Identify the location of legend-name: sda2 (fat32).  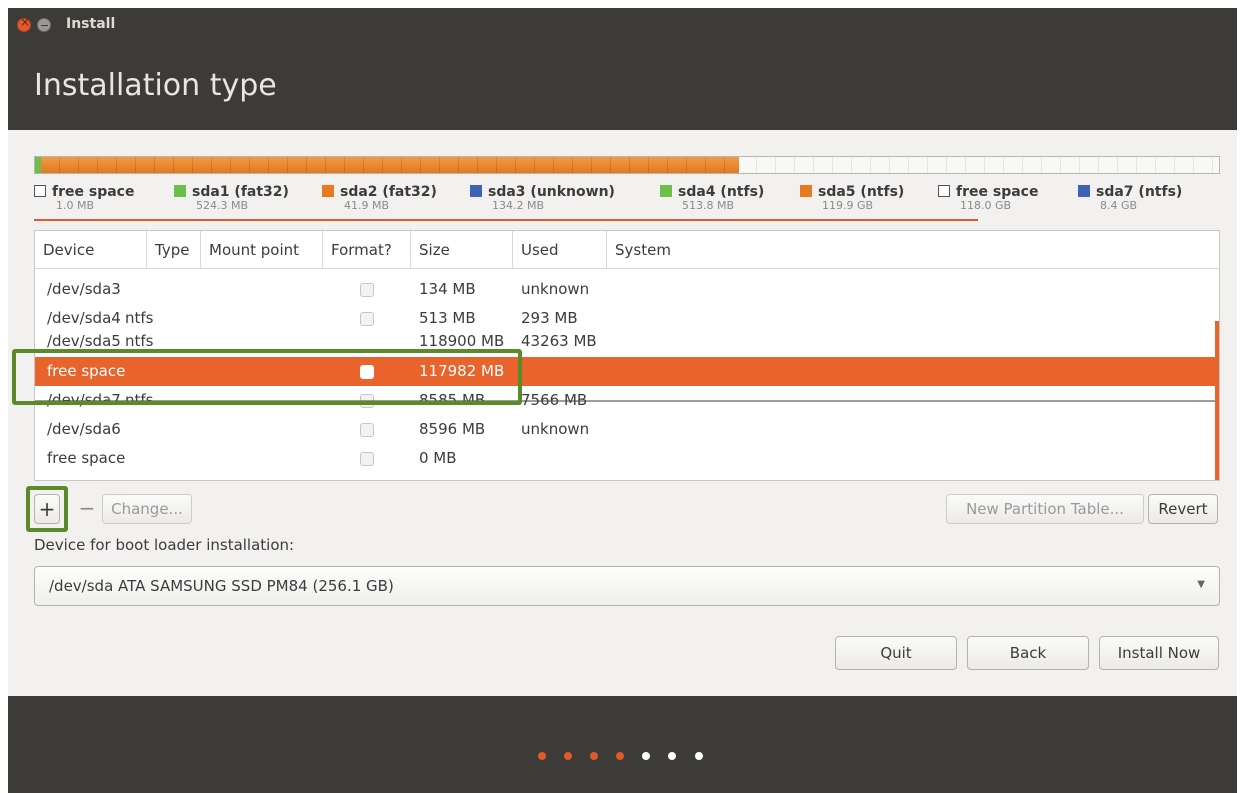
(388, 192).